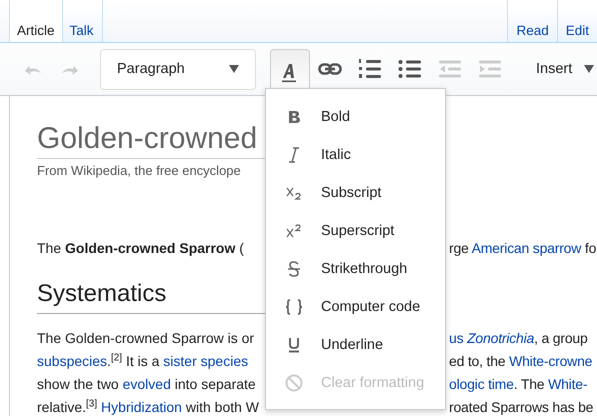 The width and height of the screenshot is (597, 416). What do you see at coordinates (355, 231) in the screenshot?
I see `menu-item: Superscript` at bounding box center [355, 231].